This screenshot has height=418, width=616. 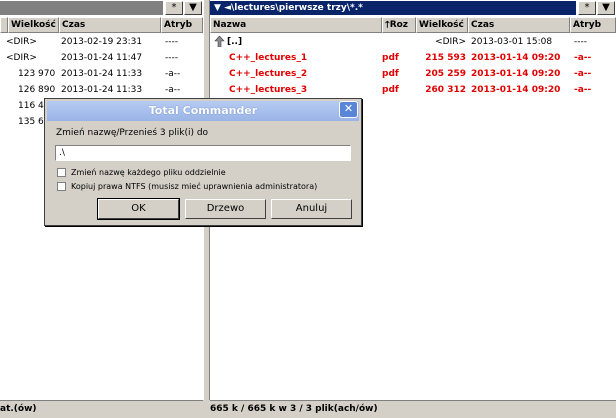 I want to click on right-col-ext-header: 🡑Roz, so click(x=399, y=25).